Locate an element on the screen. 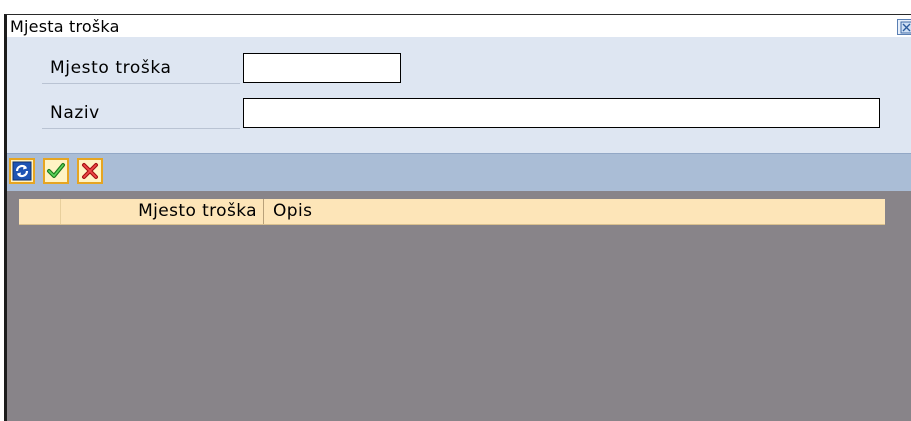 This screenshot has width=911, height=421. title-bar: Mjesta troška is located at coordinates (459, 26).